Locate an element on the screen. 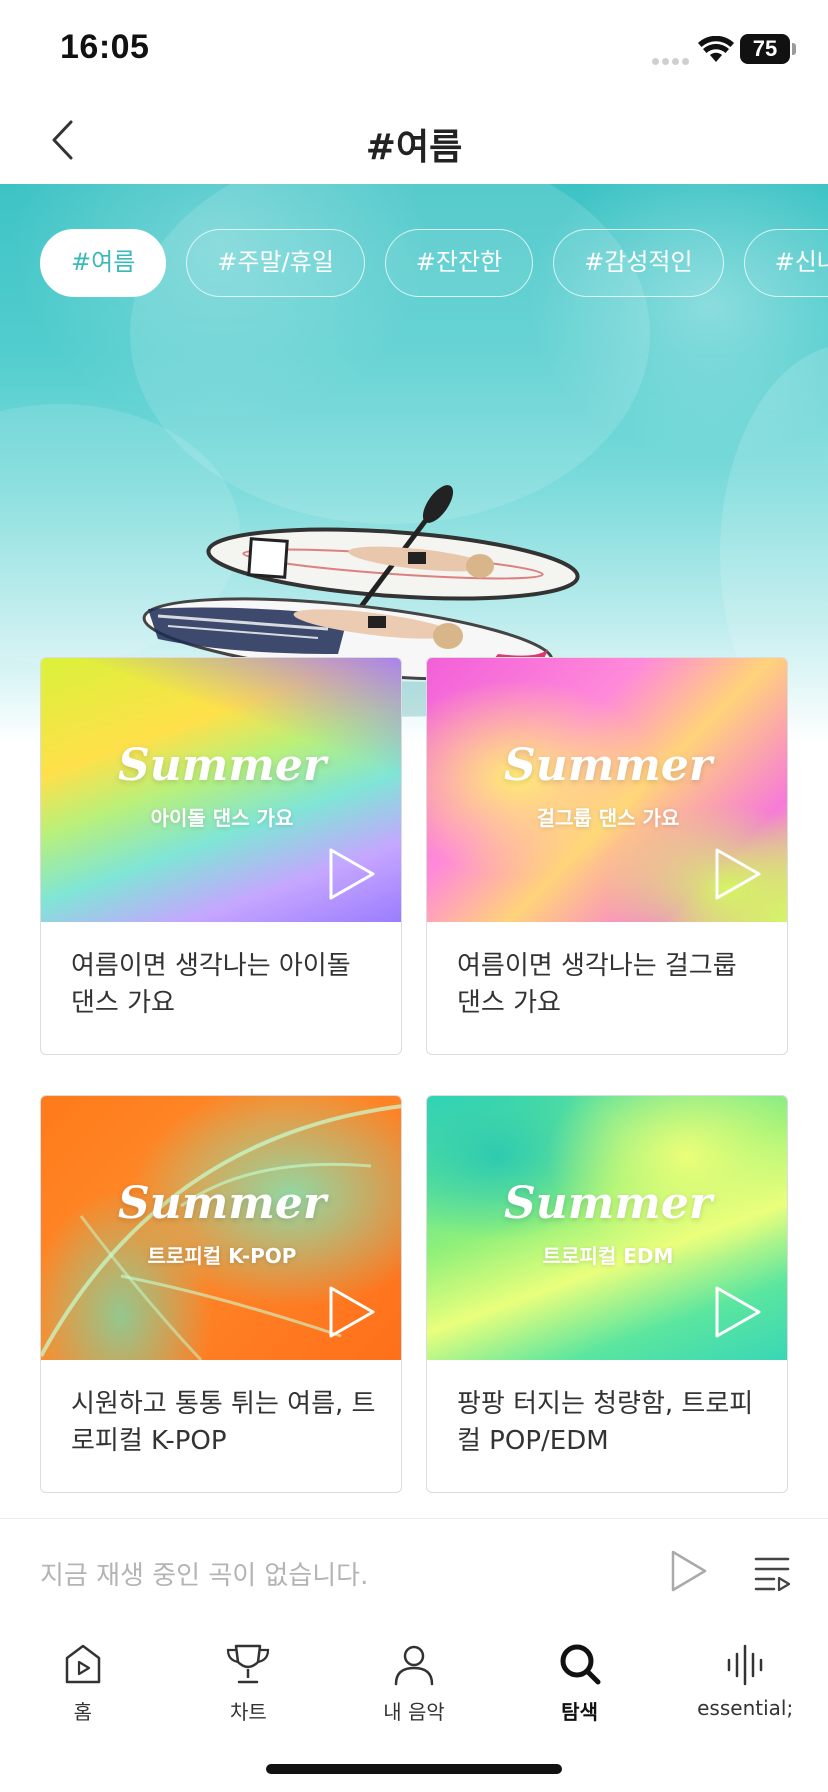 The height and width of the screenshot is (1792, 828). status-bar: 16:05 75 is located at coordinates (414, 48).